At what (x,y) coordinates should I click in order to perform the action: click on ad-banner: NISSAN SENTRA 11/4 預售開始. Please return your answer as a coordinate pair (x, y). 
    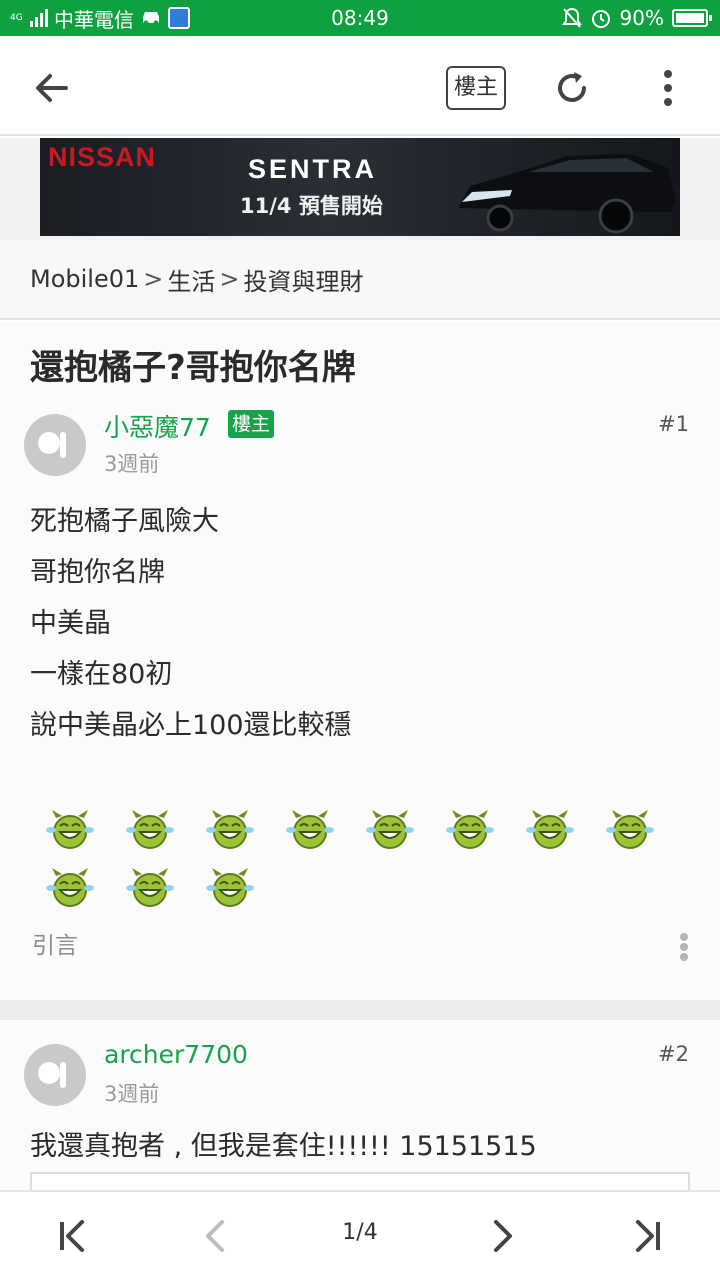
    Looking at the image, I should click on (360, 187).